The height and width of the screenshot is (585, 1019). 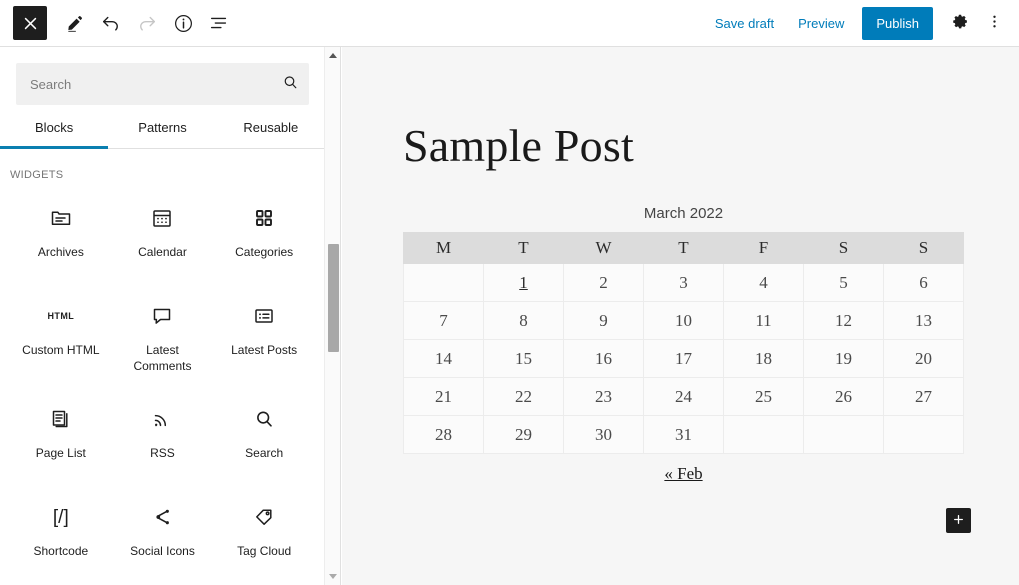 I want to click on block-item-social-icons: Social Icons, so click(x=163, y=534).